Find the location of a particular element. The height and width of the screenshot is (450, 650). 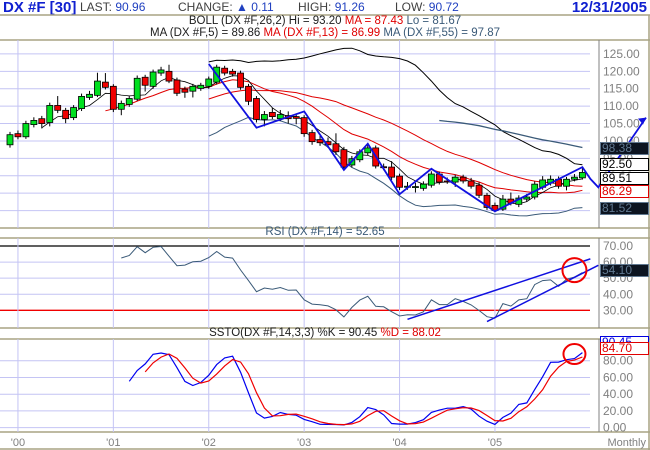

ssto-tick-label: 20.00 is located at coordinates (618, 411).